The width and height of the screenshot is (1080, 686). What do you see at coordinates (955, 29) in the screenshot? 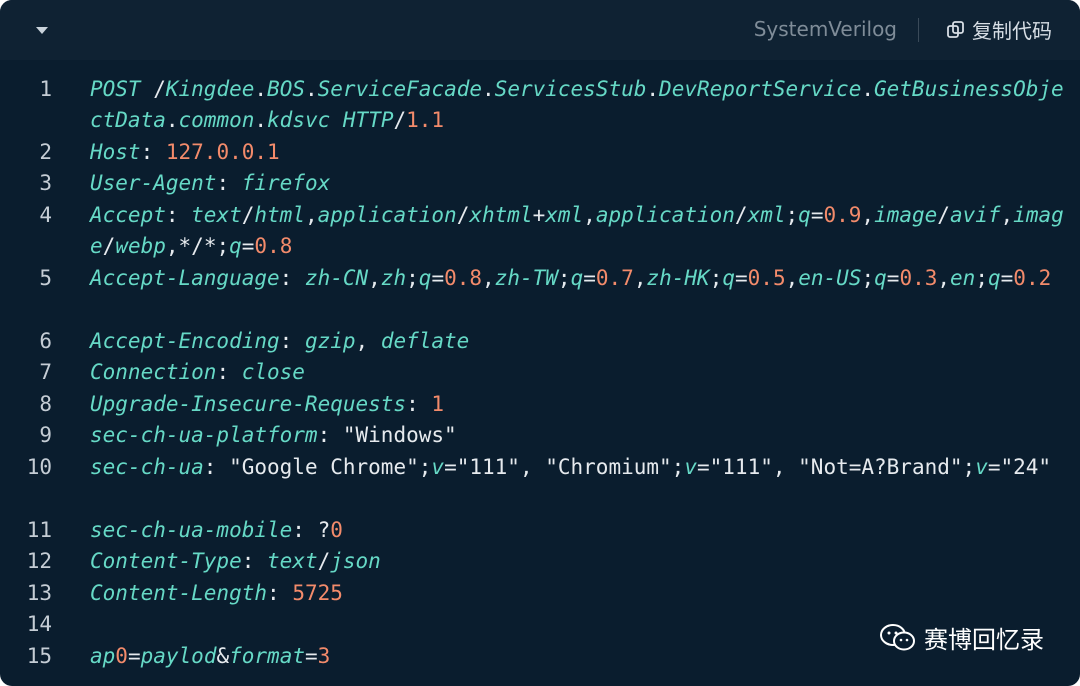
I see `copy-icon` at bounding box center [955, 29].